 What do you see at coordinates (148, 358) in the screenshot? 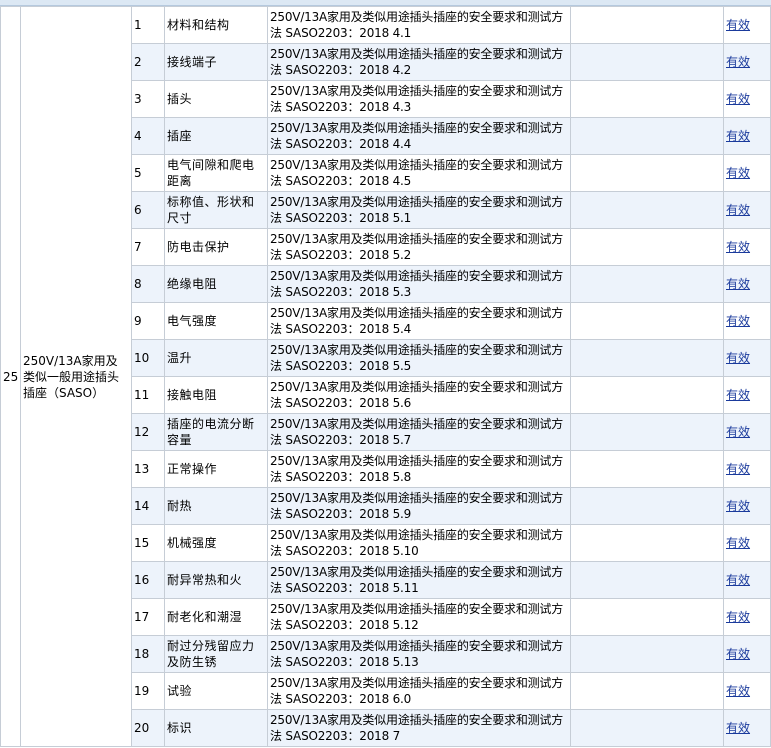
I see `item-number-cell: 10` at bounding box center [148, 358].